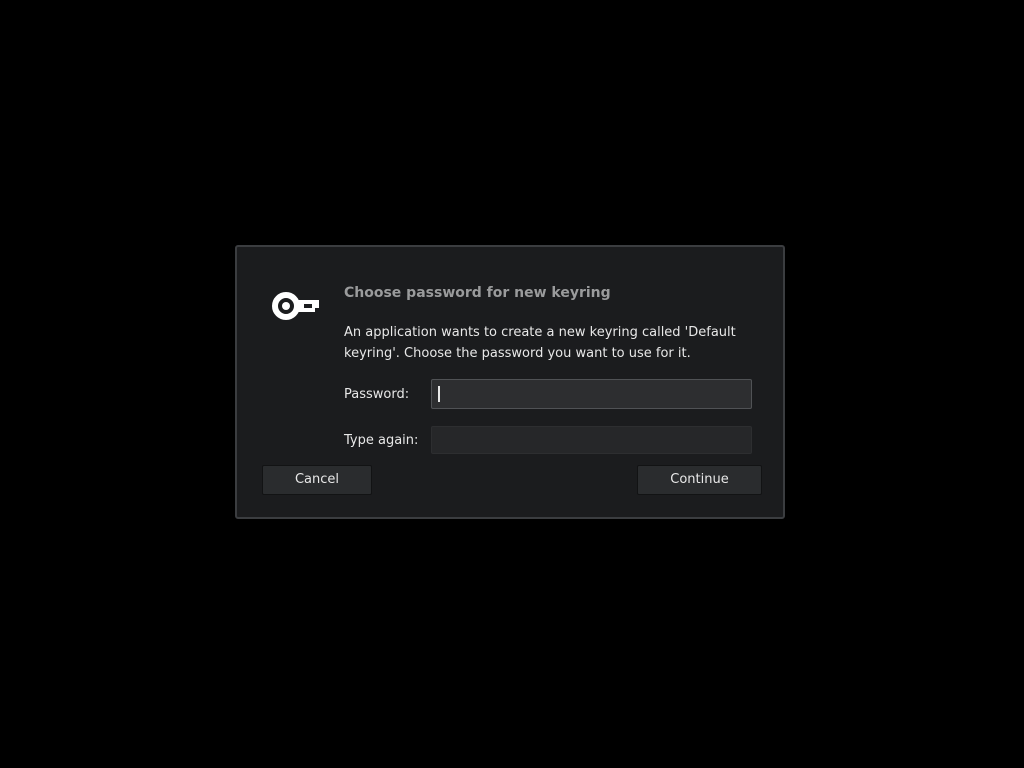 This screenshot has height=768, width=1024. I want to click on cancel-button: Cancel, so click(317, 480).